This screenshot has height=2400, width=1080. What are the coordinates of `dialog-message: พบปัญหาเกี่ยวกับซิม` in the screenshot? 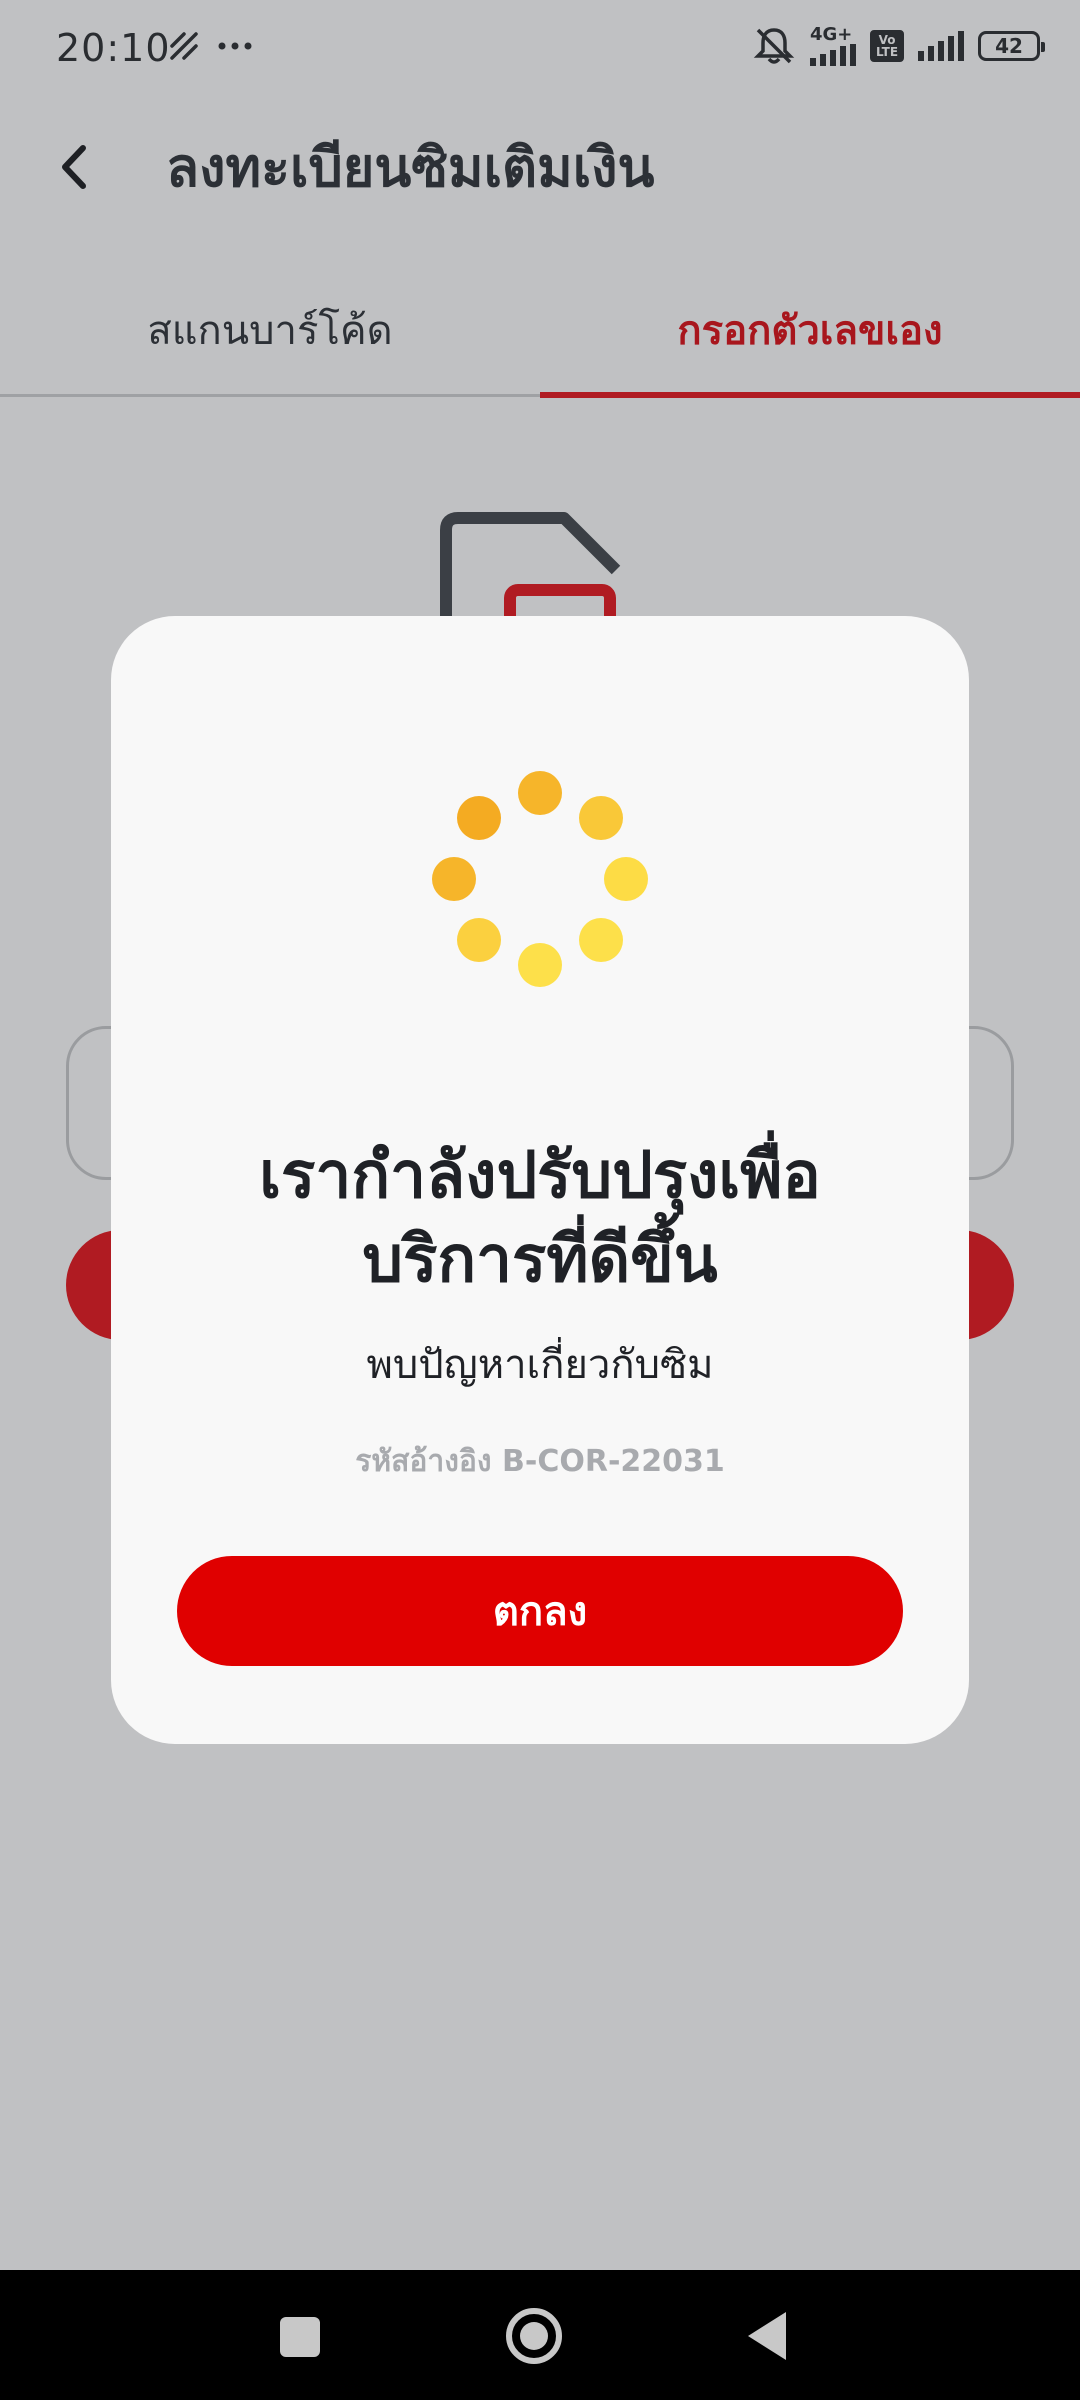 It's located at (540, 1365).